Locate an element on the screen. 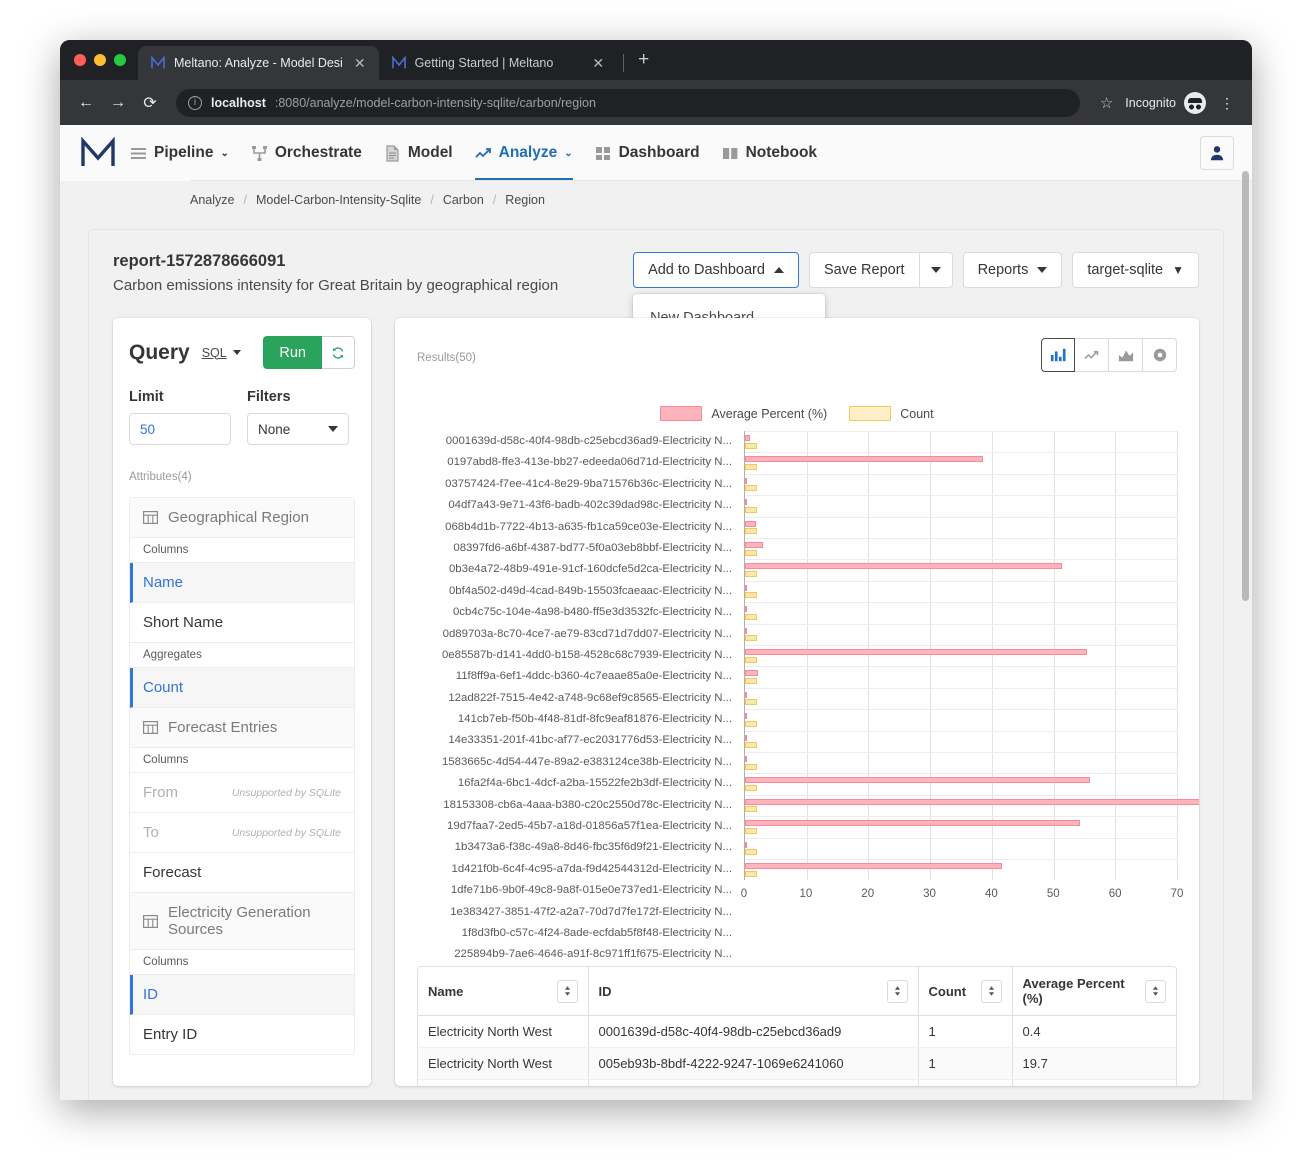  incognito-indicator: Incognito is located at coordinates (1167, 102).